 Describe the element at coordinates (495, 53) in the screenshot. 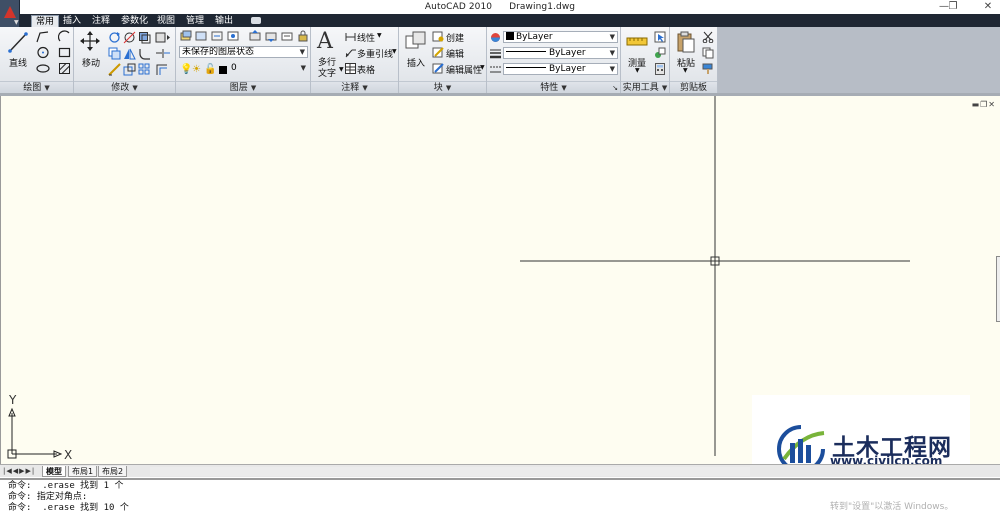

I see `lineweight-icon` at that location.